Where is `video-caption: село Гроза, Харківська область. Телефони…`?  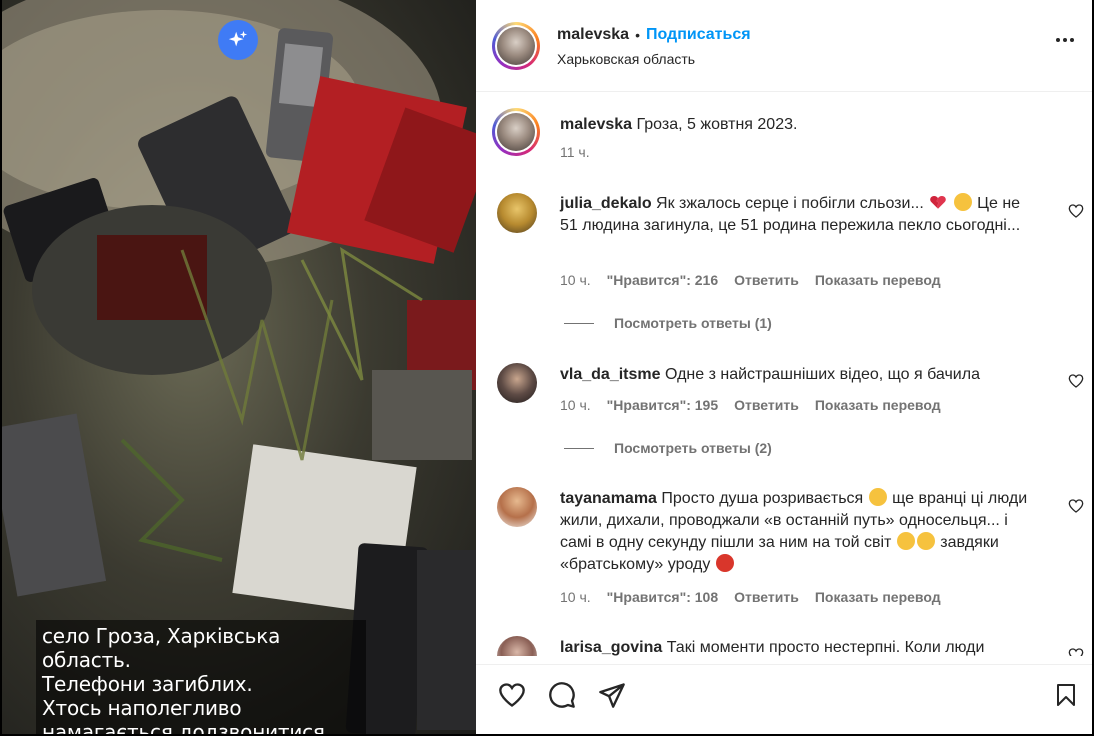 video-caption: село Гроза, Харківська область. Телефони… is located at coordinates (201, 677).